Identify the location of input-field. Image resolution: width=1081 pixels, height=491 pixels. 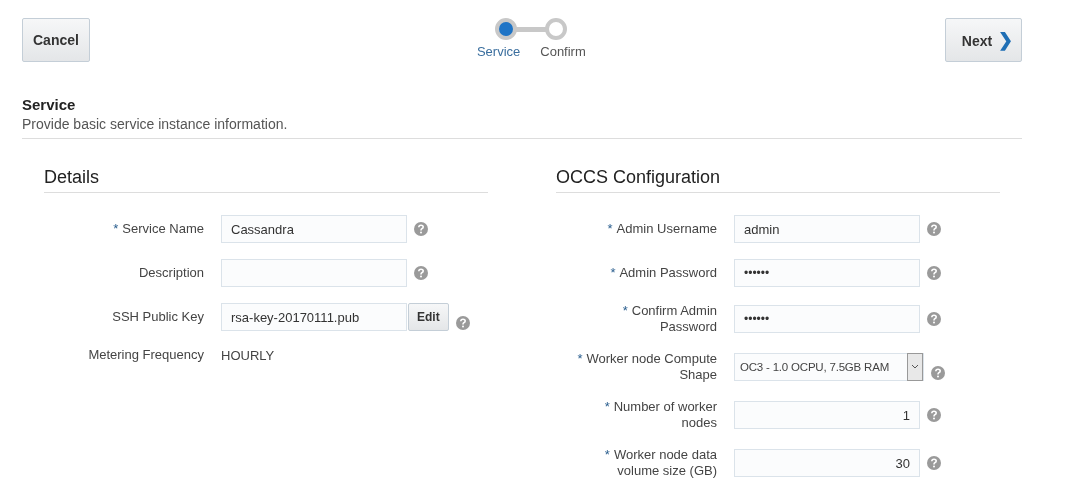
(314, 273).